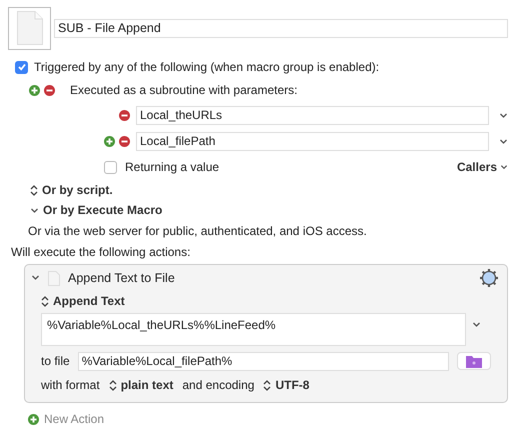 The width and height of the screenshot is (517, 435). I want to click on section-label: Append Text, so click(89, 301).